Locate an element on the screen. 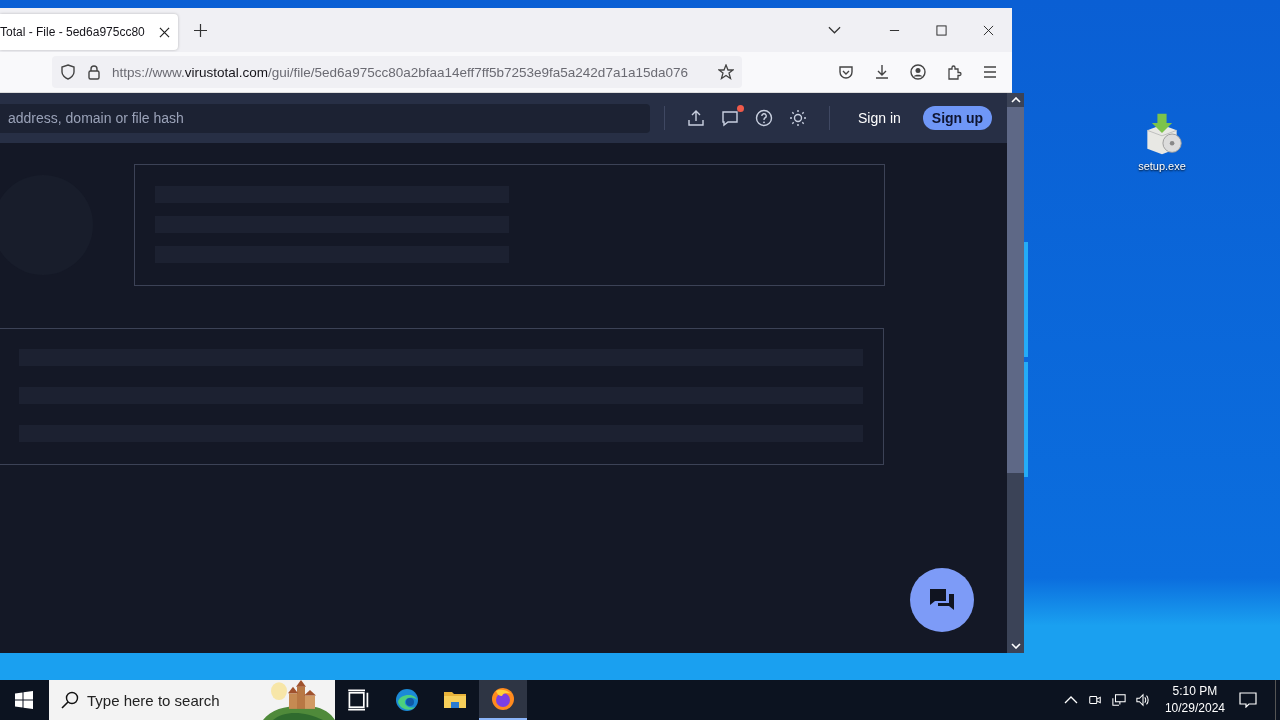  puzzle-icon is located at coordinates (954, 72).